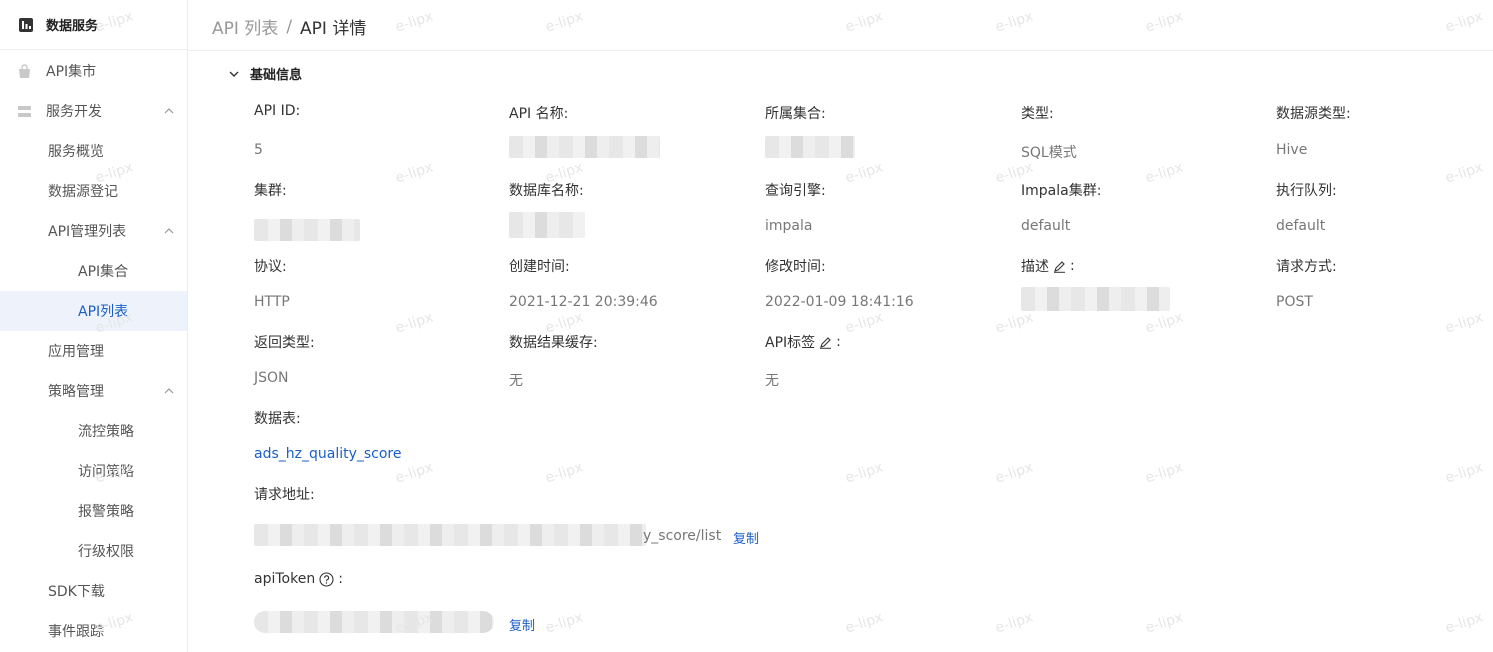 The width and height of the screenshot is (1493, 652). I want to click on field-label-api-id: API ID:, so click(277, 111).